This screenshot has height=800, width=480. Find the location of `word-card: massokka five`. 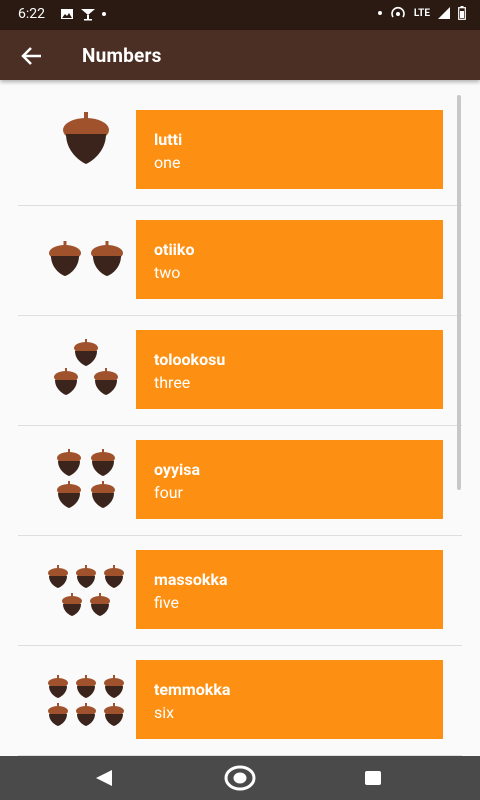

word-card: massokka five is located at coordinates (289, 589).